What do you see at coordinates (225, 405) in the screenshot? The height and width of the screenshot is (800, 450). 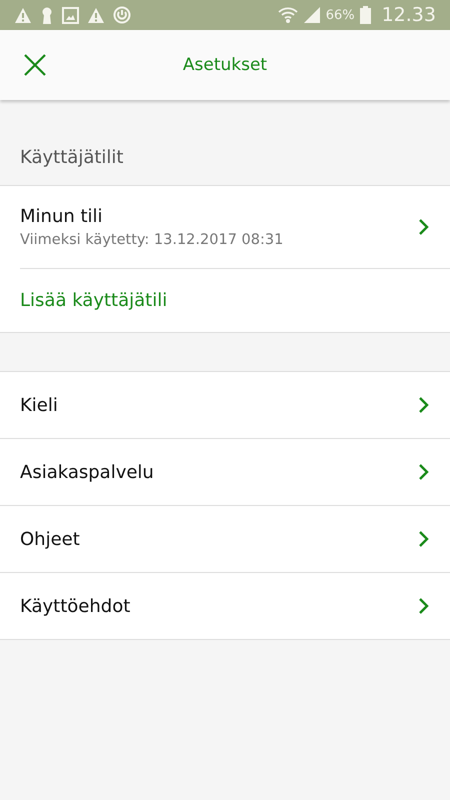 I see `menu-item: Kieli` at bounding box center [225, 405].